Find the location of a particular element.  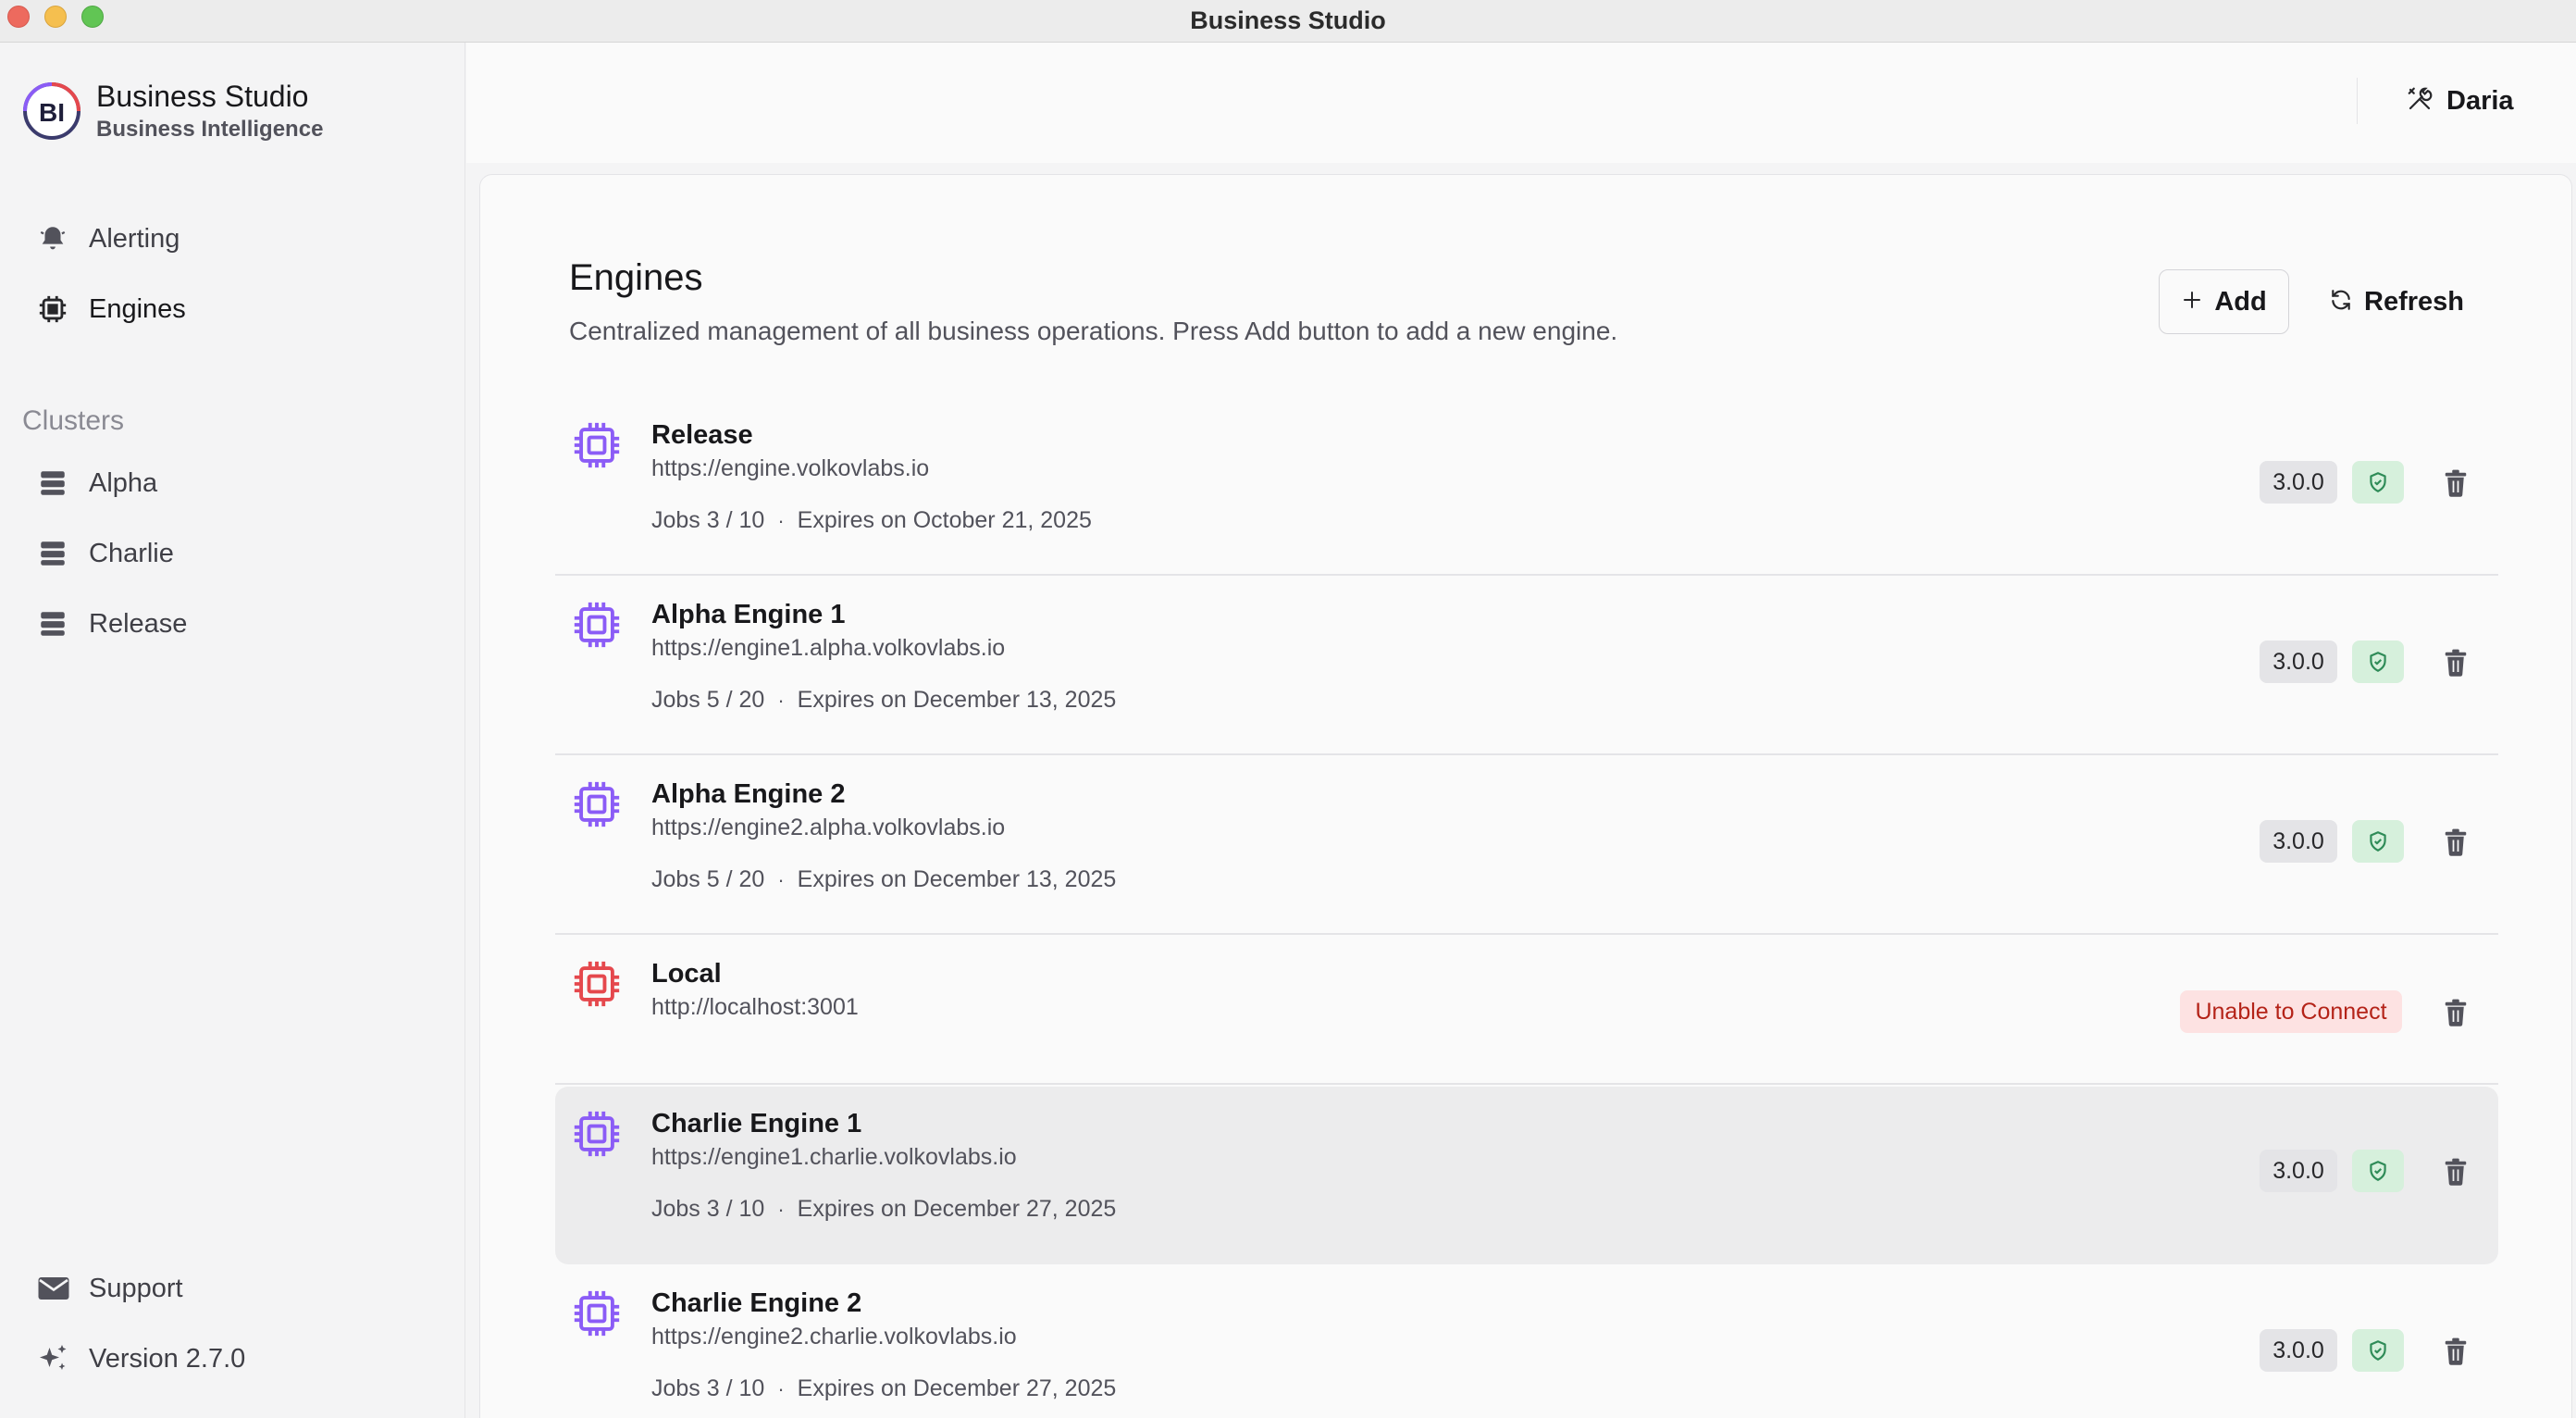

window-controls is located at coordinates (56, 17).